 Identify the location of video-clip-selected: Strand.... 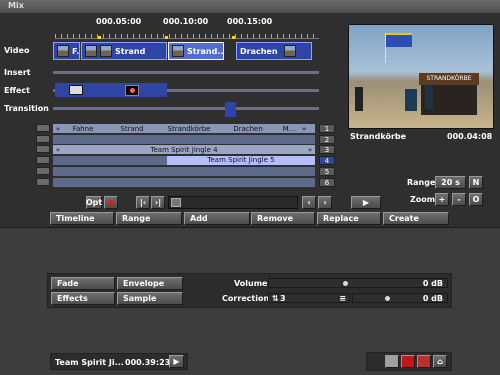
(196, 51).